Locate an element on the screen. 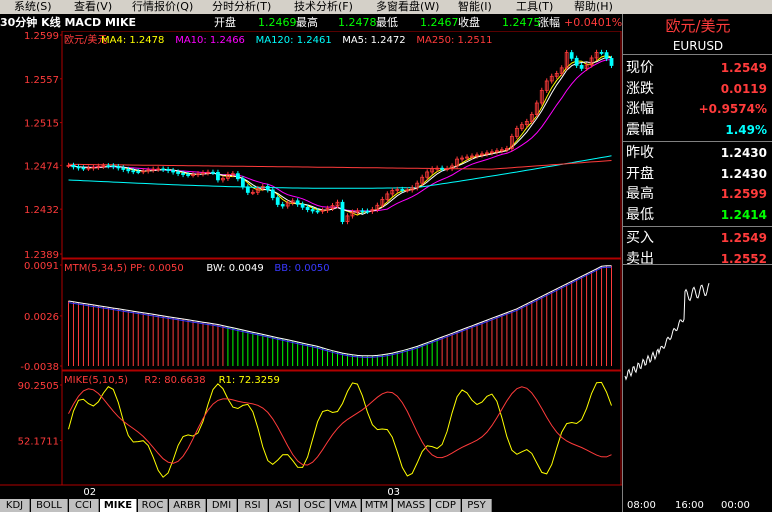 This screenshot has width=772, height=512. high-value: 1.2478 is located at coordinates (357, 22).